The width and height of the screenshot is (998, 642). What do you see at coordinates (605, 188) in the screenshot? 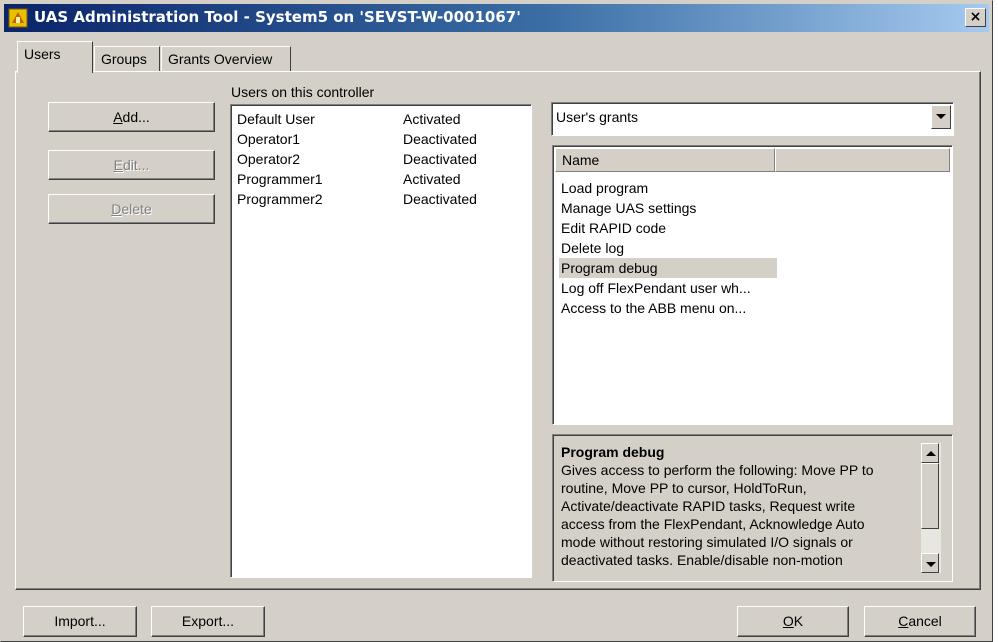
I see `grant-name: Load program` at bounding box center [605, 188].